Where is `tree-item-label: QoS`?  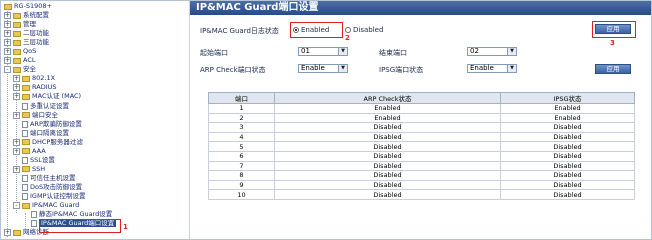
tree-item-label: QoS is located at coordinates (30, 51).